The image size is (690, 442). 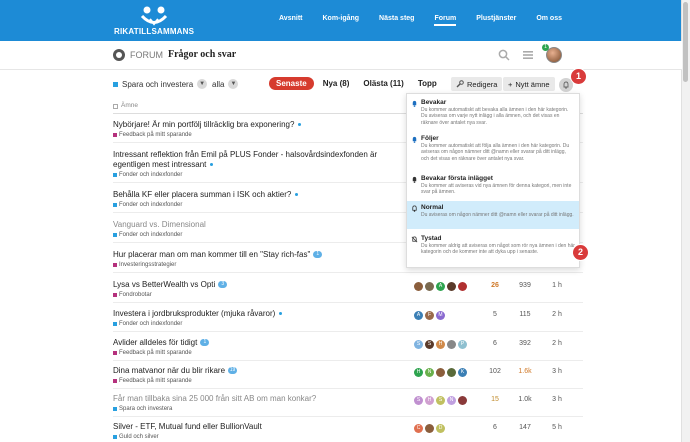 What do you see at coordinates (348, 324) in the screenshot?
I see `topic-category: Fonder och indexfonder` at bounding box center [348, 324].